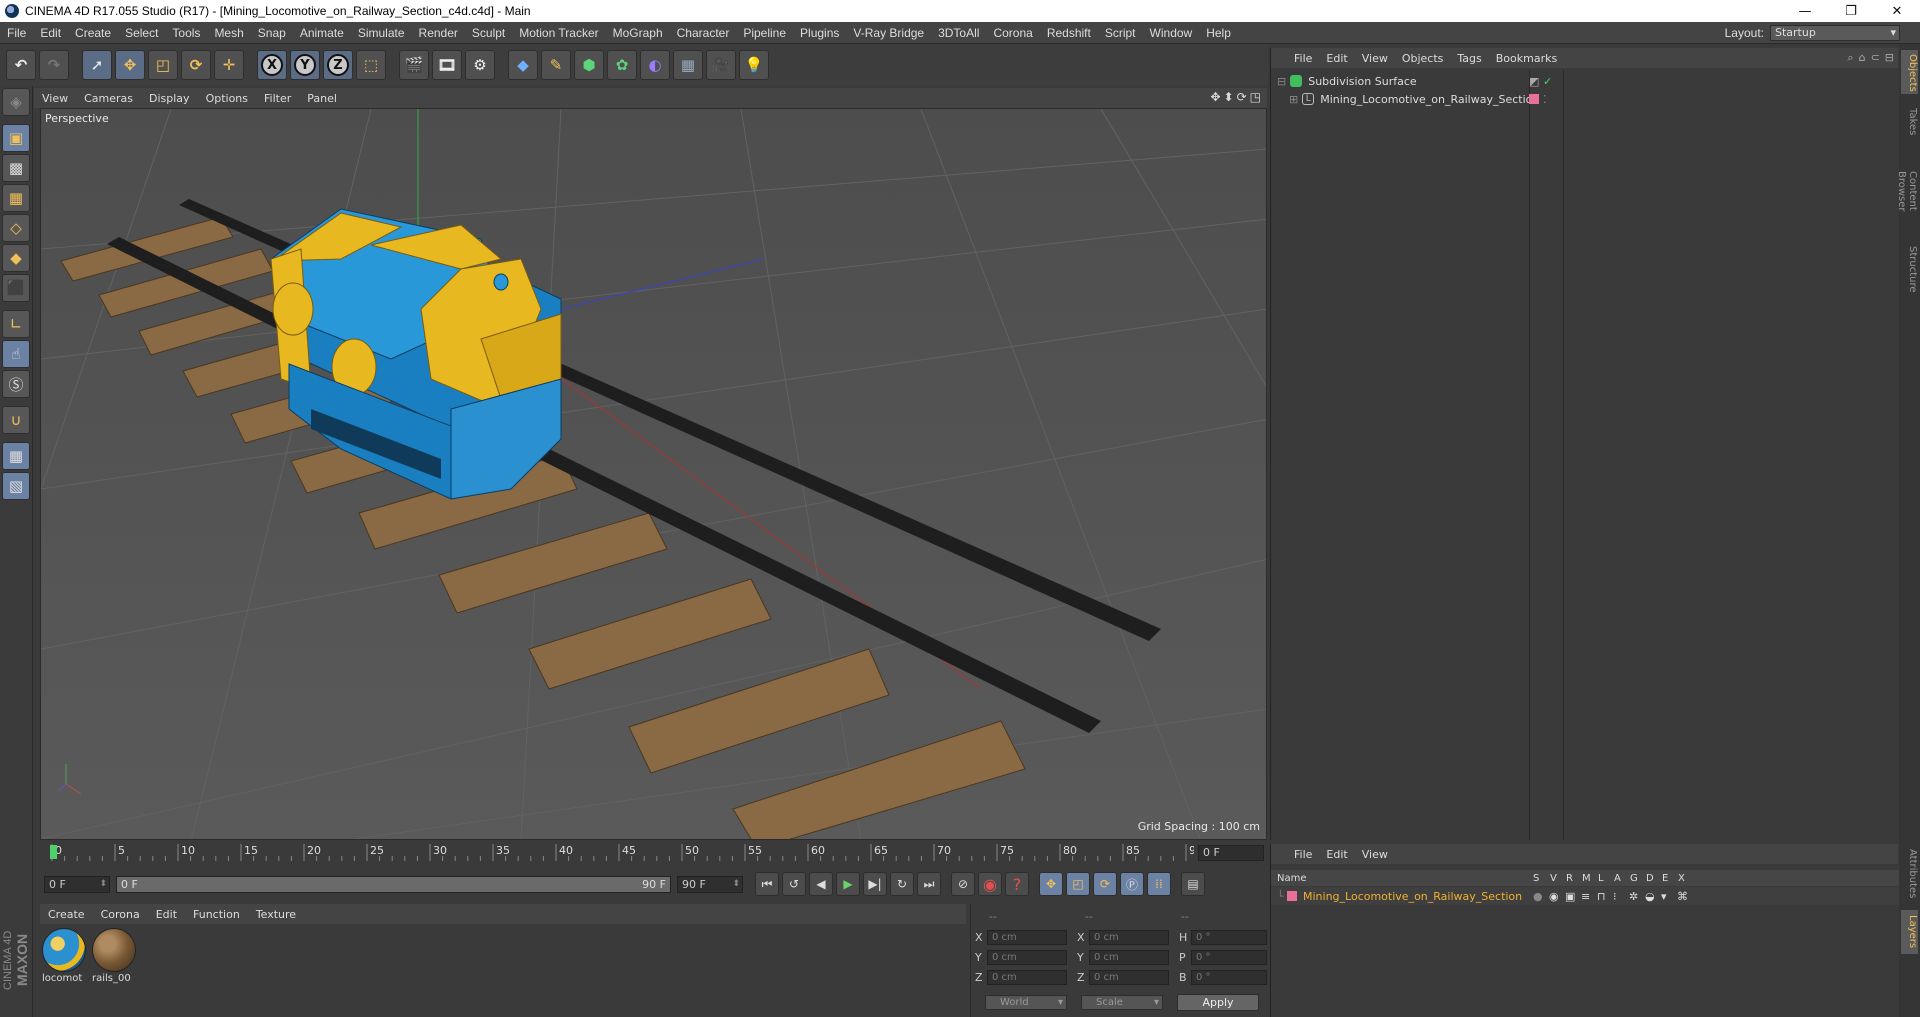 The height and width of the screenshot is (1017, 1920). Describe the element at coordinates (16, 354) in the screenshot. I see `tweak-mode-icon: ☝` at that location.